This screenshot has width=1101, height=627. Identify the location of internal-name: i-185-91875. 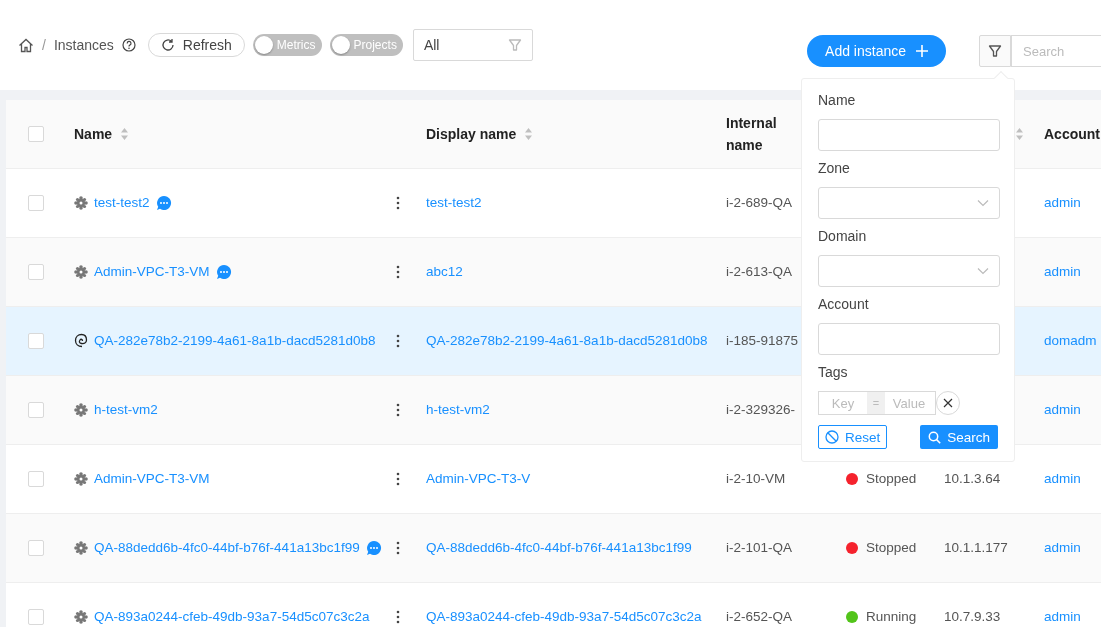
(762, 340).